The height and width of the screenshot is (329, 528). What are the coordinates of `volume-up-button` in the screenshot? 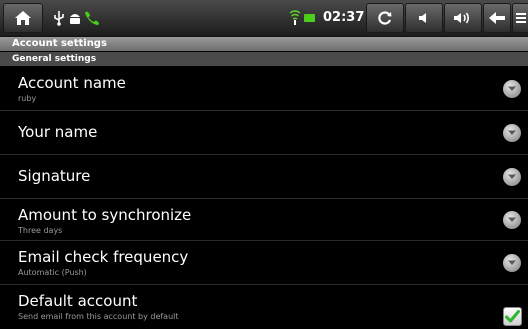 It's located at (463, 18).